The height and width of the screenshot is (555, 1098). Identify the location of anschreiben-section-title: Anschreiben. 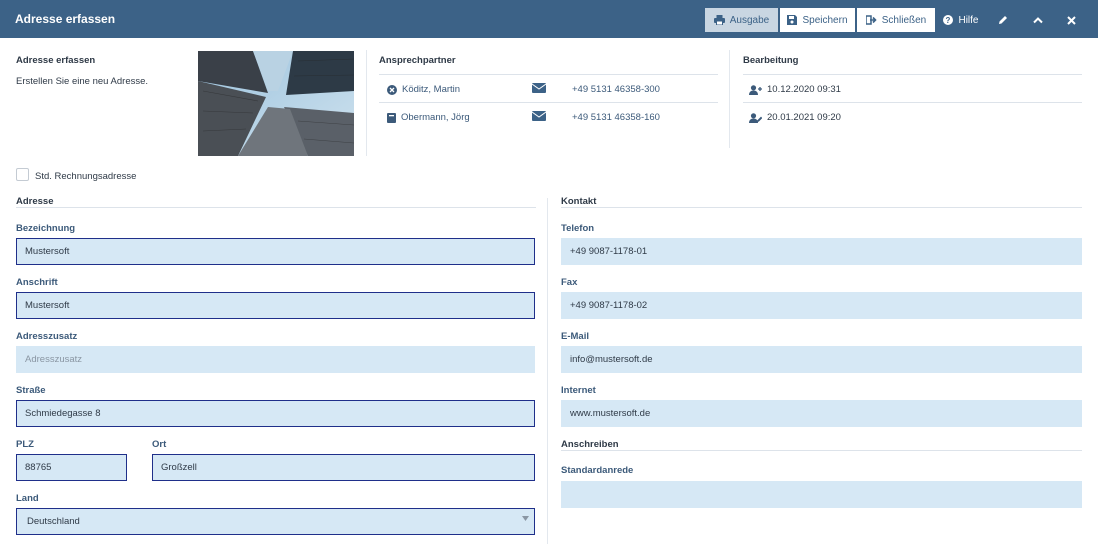
(590, 444).